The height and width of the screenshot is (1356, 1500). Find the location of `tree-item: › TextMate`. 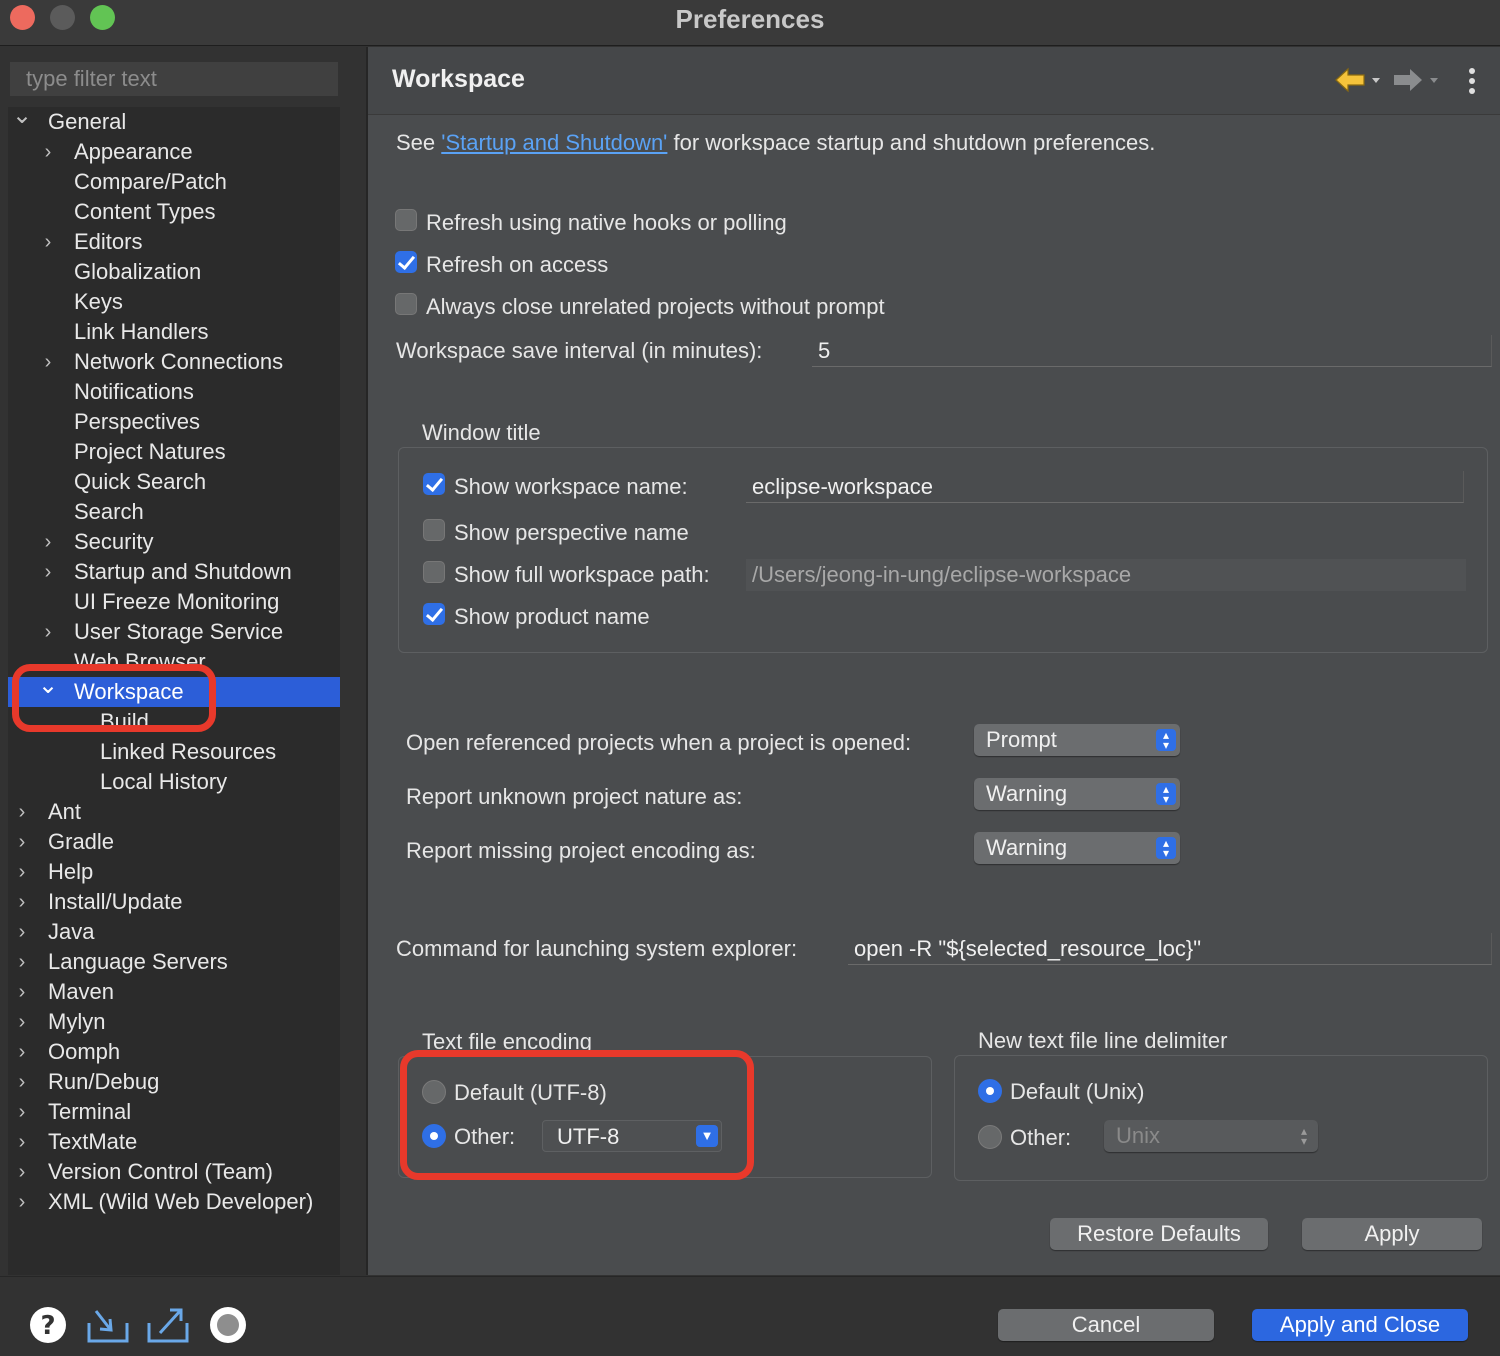

tree-item: › TextMate is located at coordinates (174, 1142).